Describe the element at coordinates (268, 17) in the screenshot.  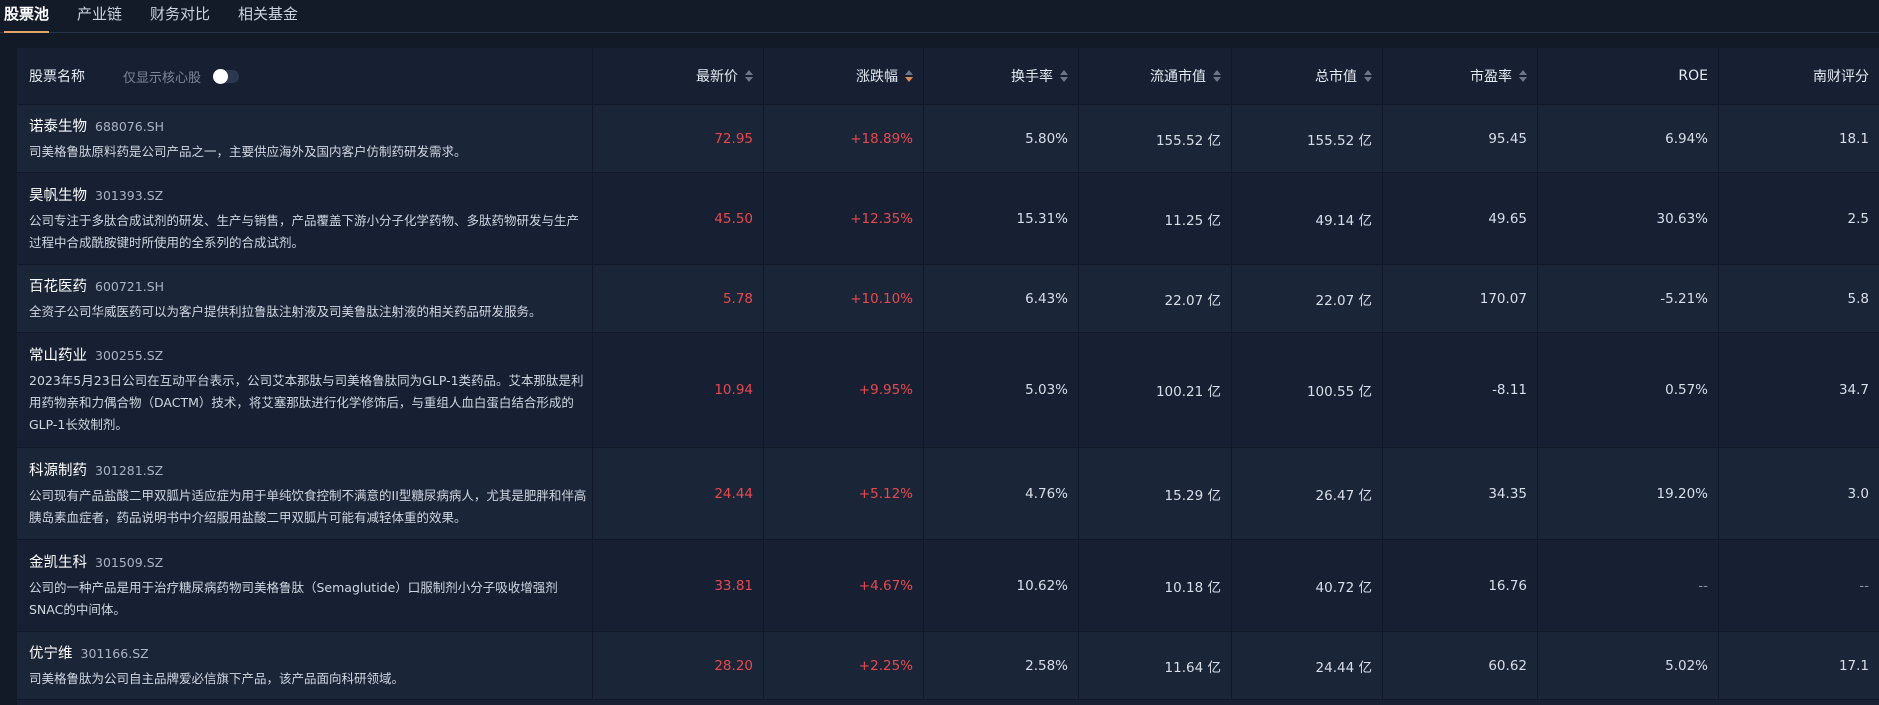
I see `tab-related-funds: 相关基金` at that location.